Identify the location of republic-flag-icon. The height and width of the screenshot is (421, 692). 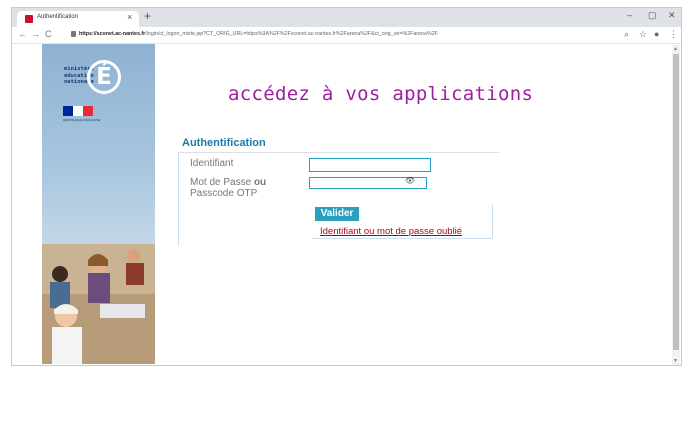
(78, 111).